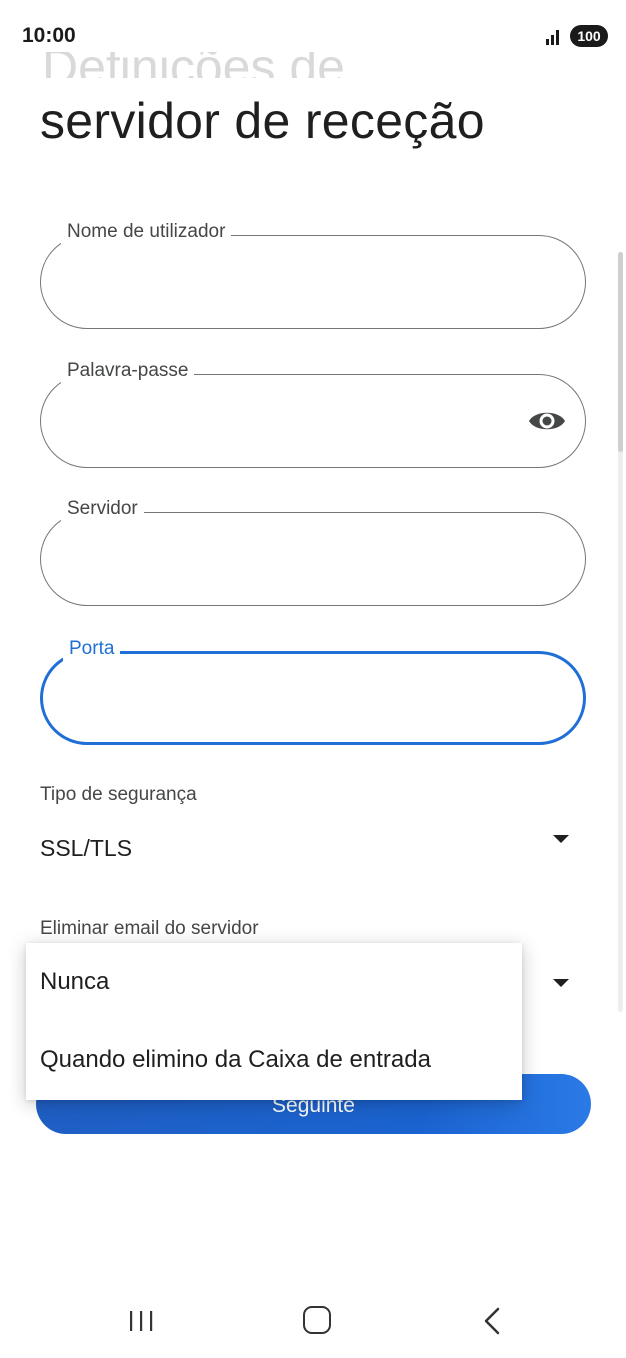  Describe the element at coordinates (262, 121) in the screenshot. I see `page-title: servidor de receção` at that location.